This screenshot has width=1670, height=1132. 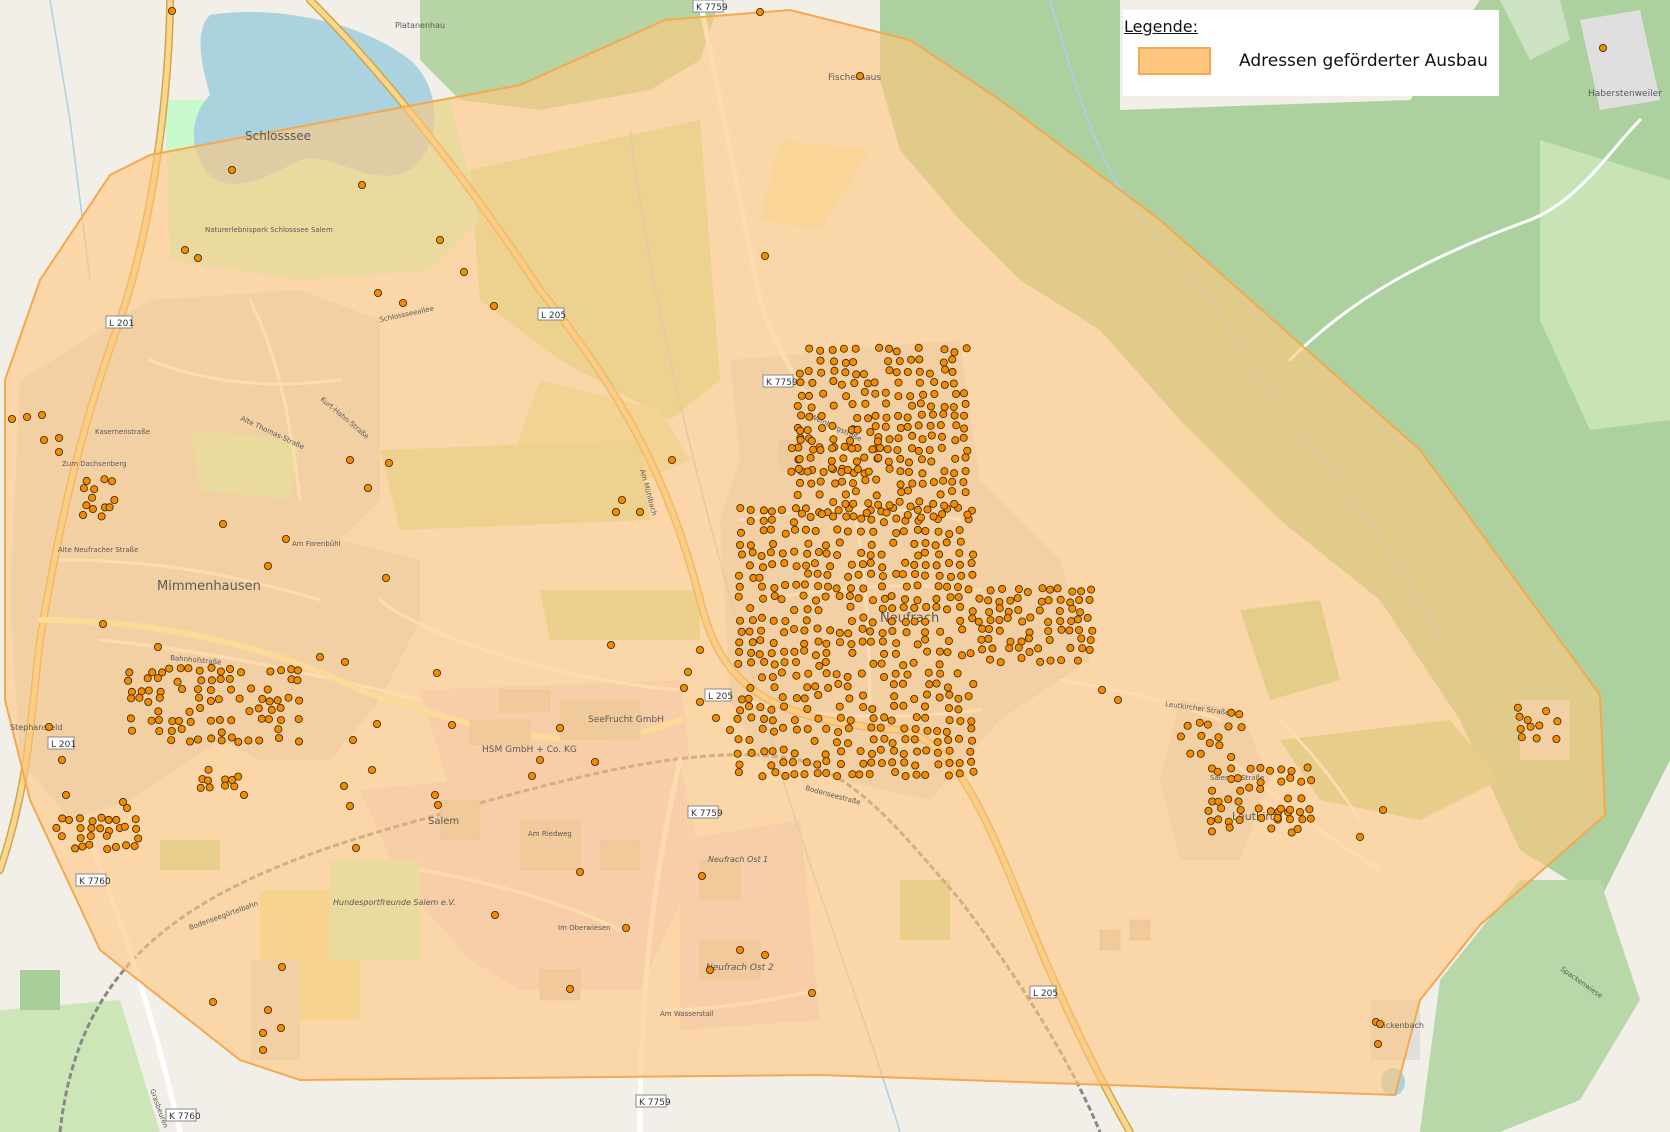 What do you see at coordinates (655, 1103) in the screenshot?
I see `svg-text: K 7759` at bounding box center [655, 1103].